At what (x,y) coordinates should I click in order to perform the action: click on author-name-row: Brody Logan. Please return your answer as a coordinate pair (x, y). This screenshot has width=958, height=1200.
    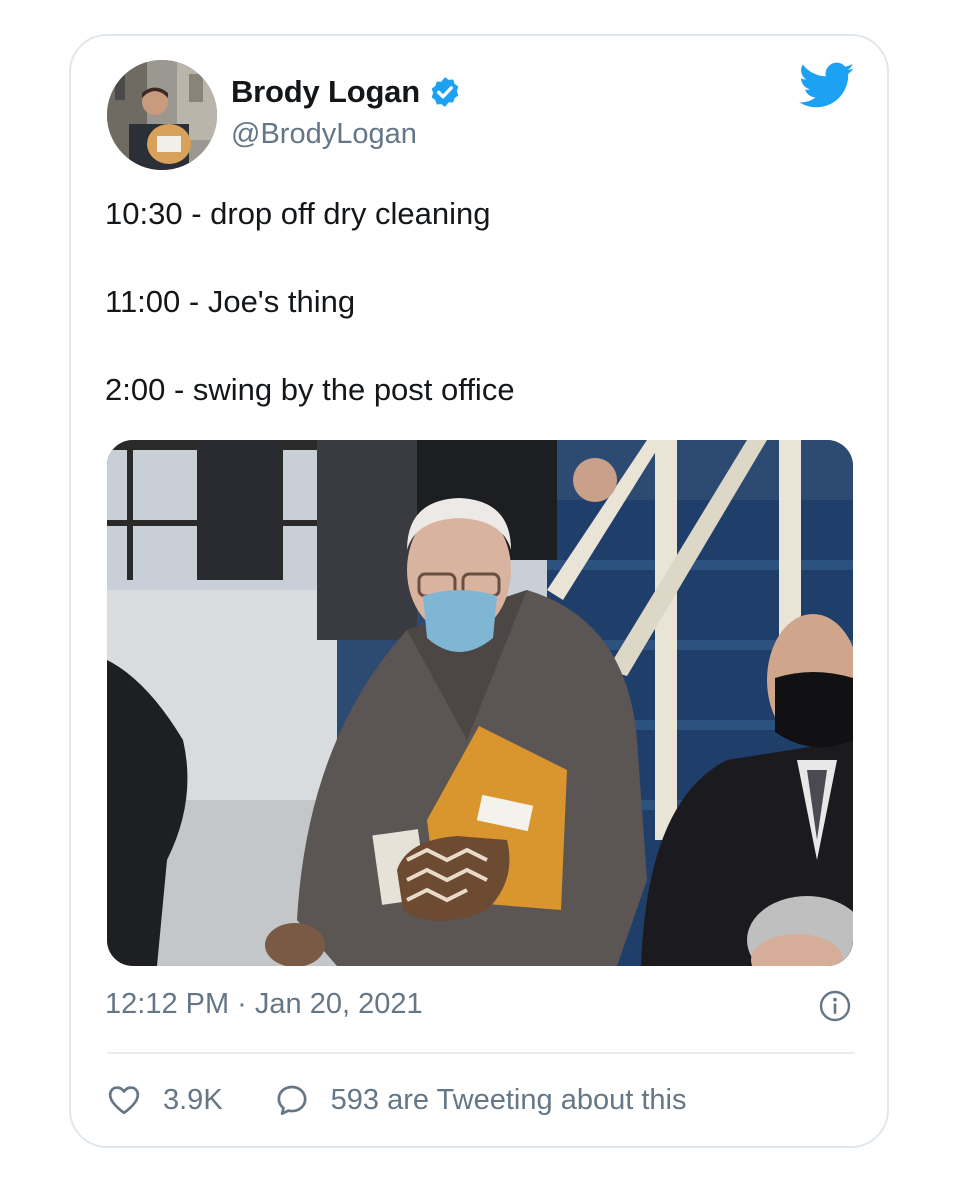
    Looking at the image, I should click on (346, 92).